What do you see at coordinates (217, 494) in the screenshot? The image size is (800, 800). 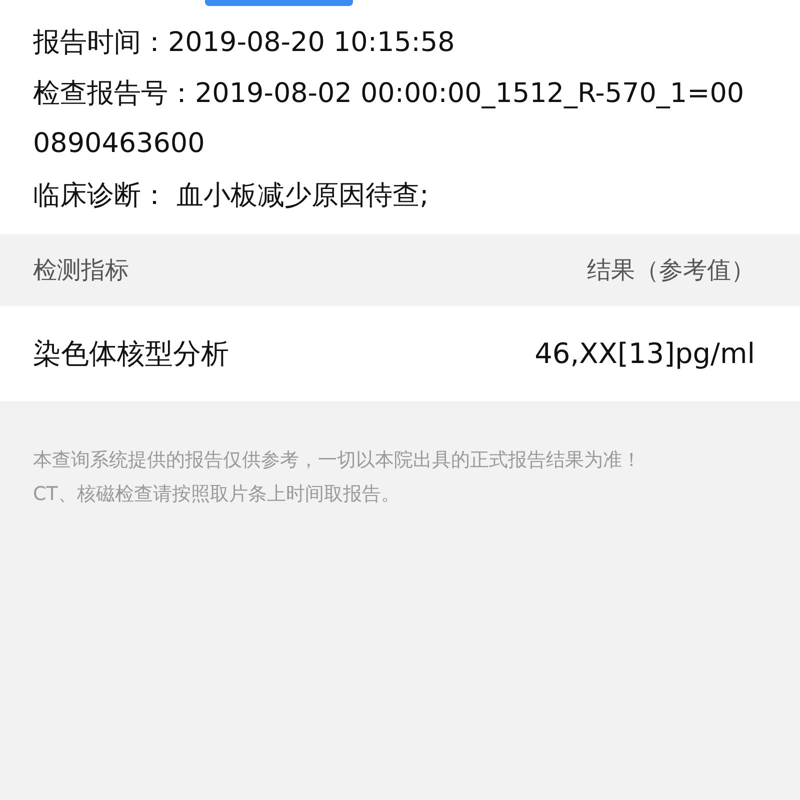 I see `disclaimer-text: CT、核磁检查请按照取片条上时间取报告。` at bounding box center [217, 494].